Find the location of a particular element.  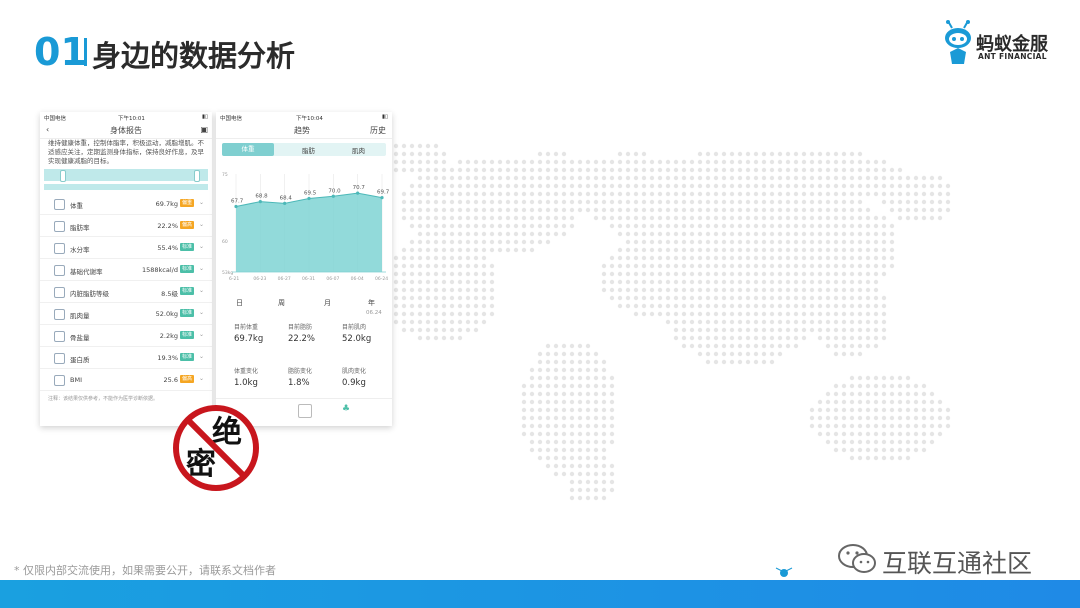

metric-row: 蛋白质 19.3% 标准 ⌄ is located at coordinates (126, 358).